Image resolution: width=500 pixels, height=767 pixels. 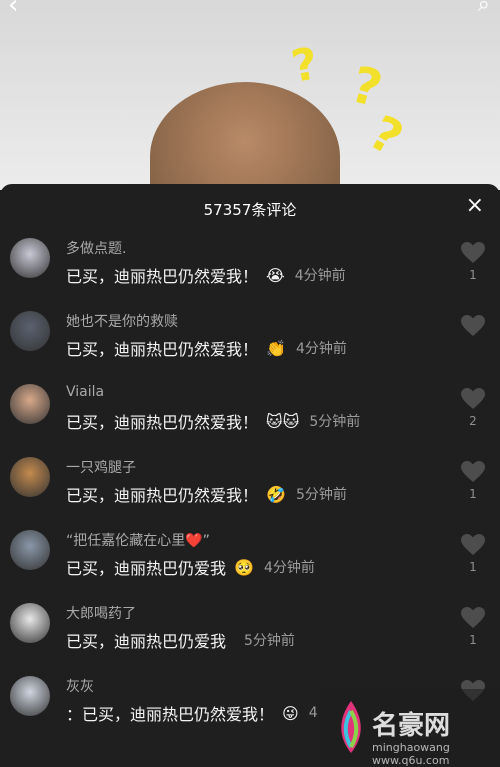 I want to click on question-mark-2: ?, so click(x=366, y=87).